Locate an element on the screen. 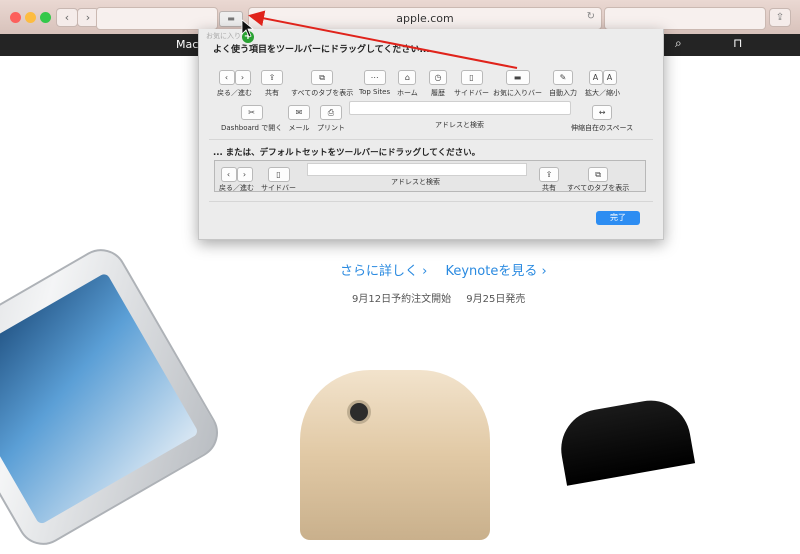 Image resolution: width=800 pixels, height=554 pixels. drag-arrow is located at coordinates (379, 39).